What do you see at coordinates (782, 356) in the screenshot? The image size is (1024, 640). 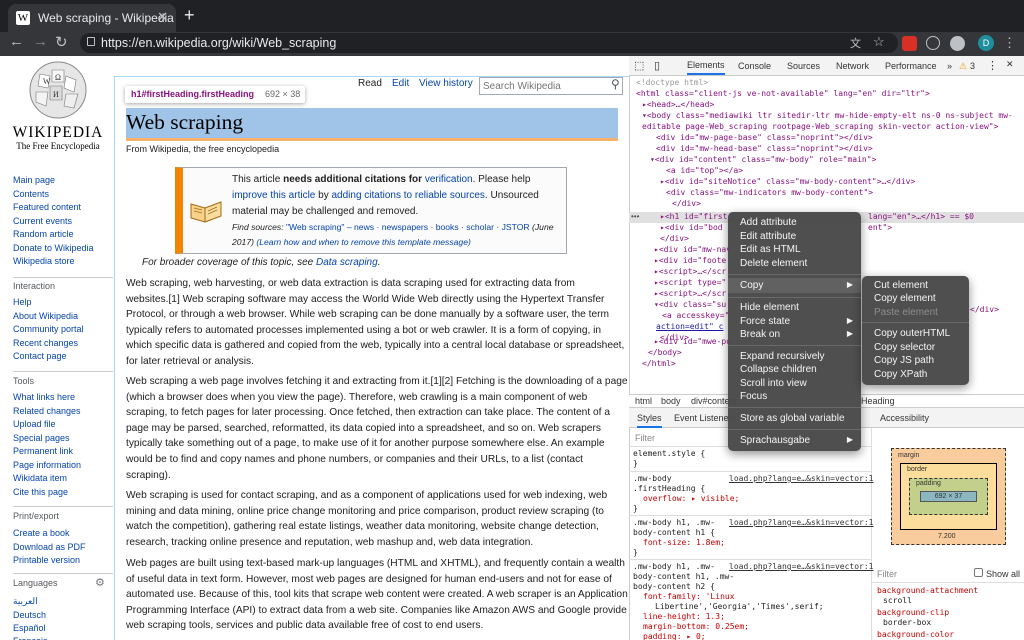 I see `menu-item-expand-recursively: Expand recursively` at bounding box center [782, 356].